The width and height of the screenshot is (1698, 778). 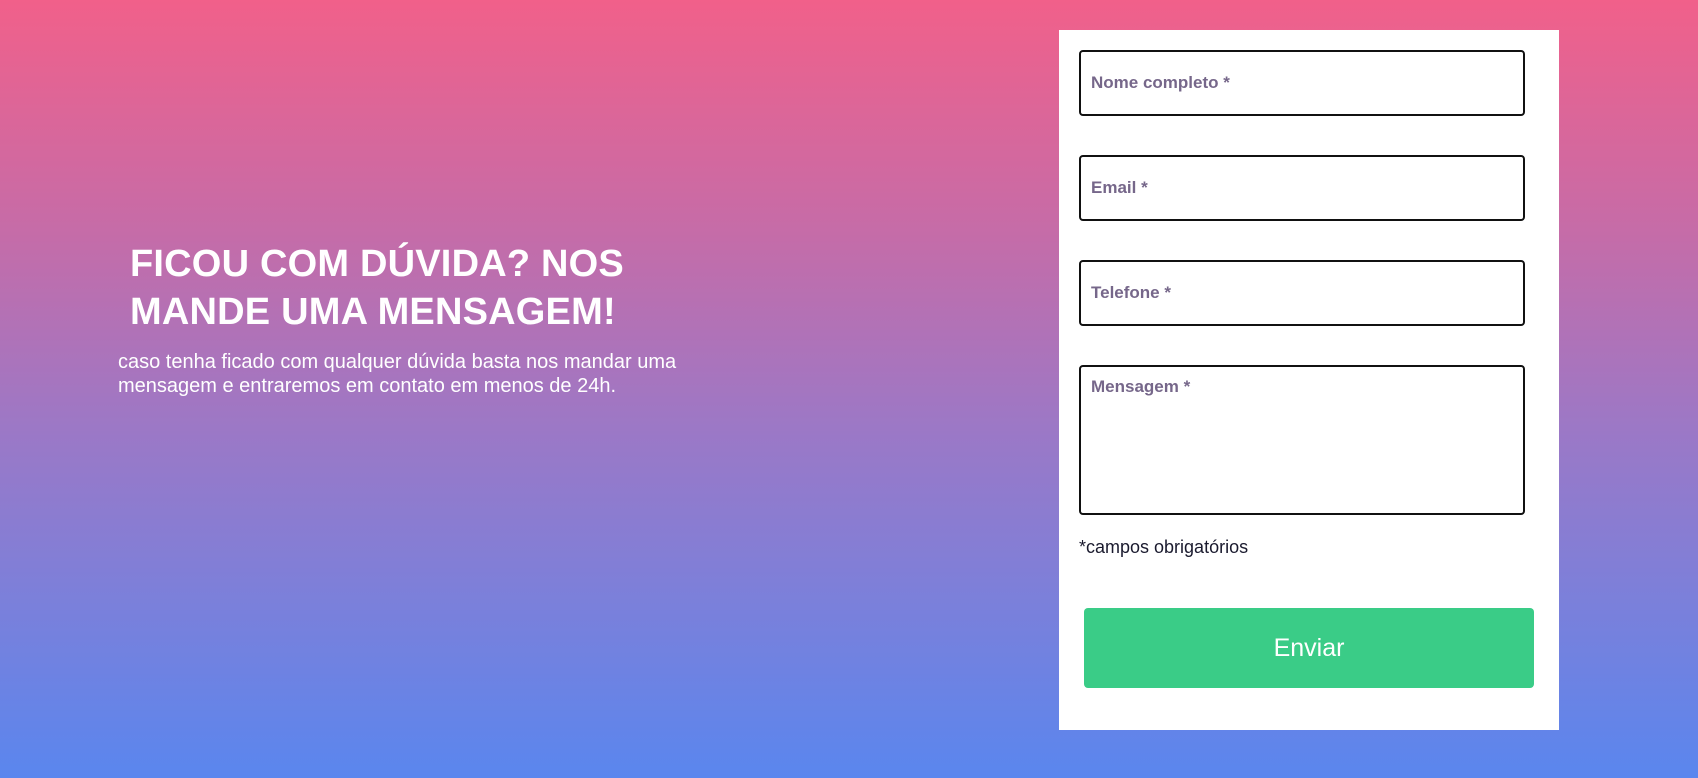 What do you see at coordinates (1164, 547) in the screenshot?
I see `required-fields-note: *campos obrigatórios` at bounding box center [1164, 547].